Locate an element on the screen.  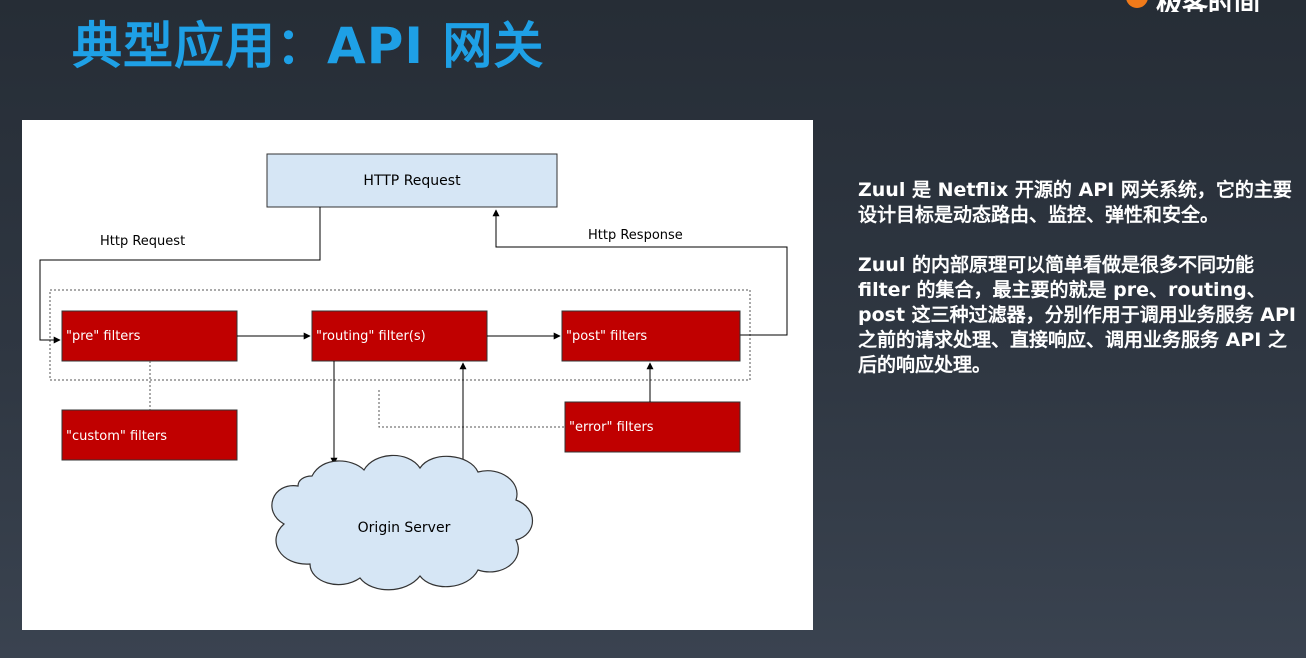
http-request-label: Http Request is located at coordinates (142, 241).